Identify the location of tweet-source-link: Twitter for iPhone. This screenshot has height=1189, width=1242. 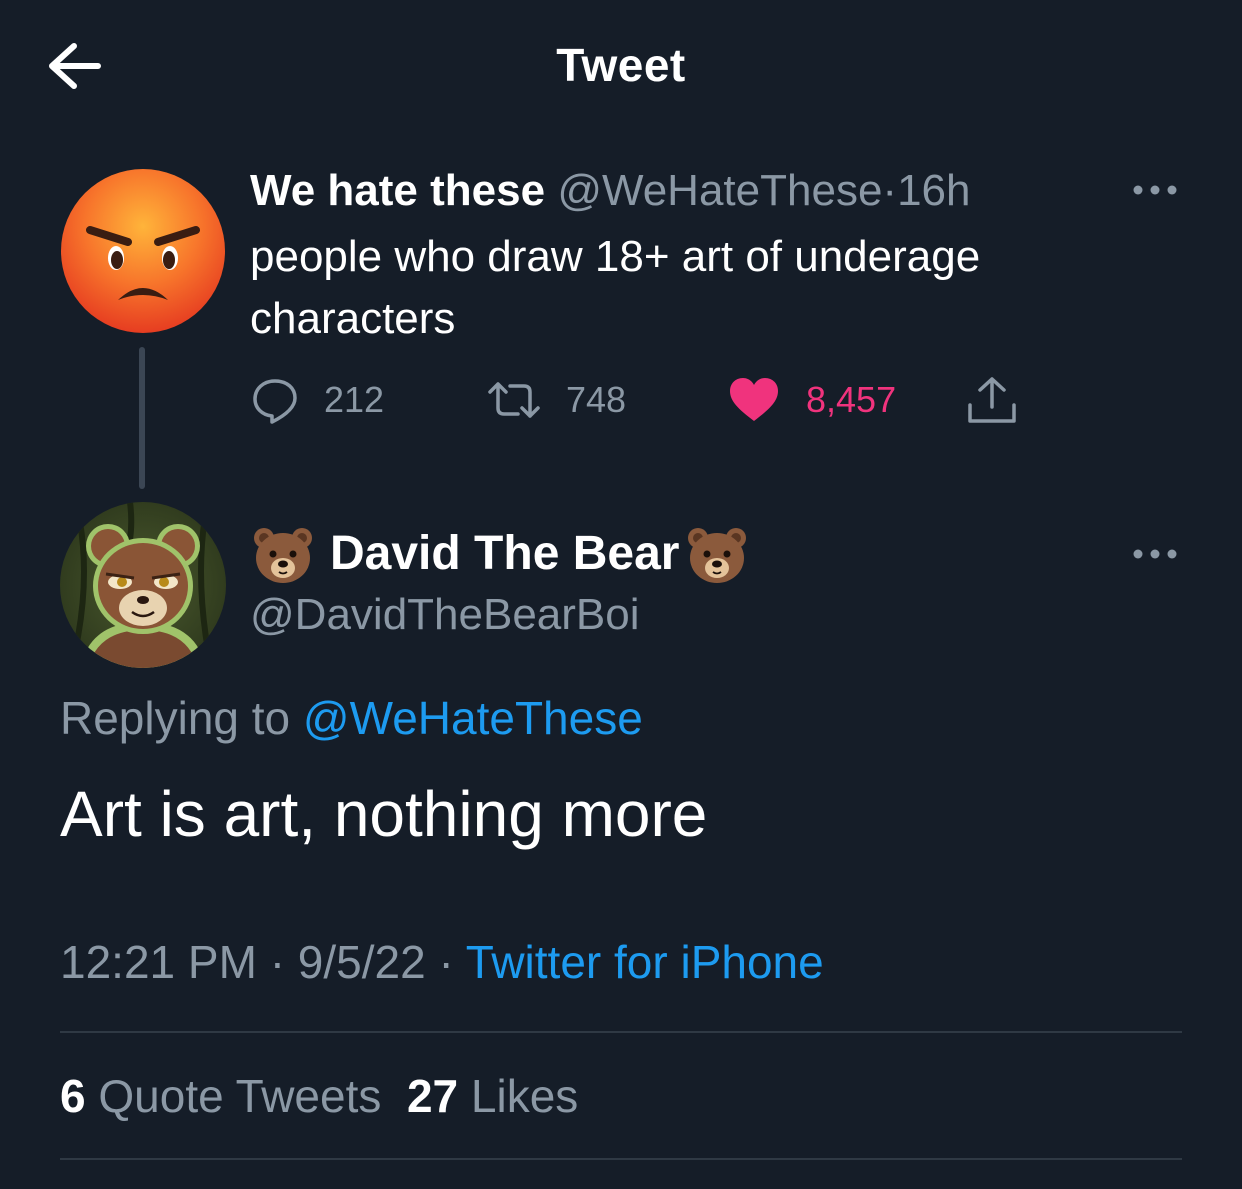
(645, 962).